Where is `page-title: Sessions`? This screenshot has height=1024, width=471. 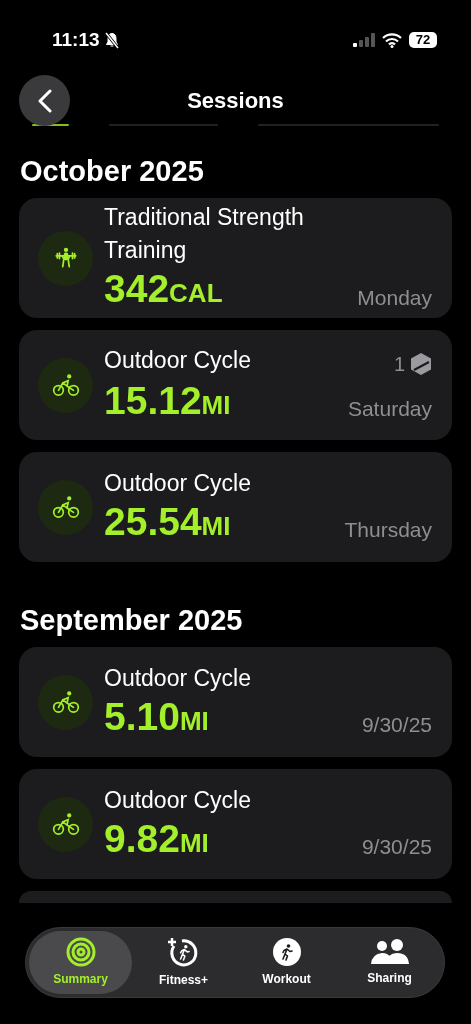
page-title: Sessions is located at coordinates (235, 100).